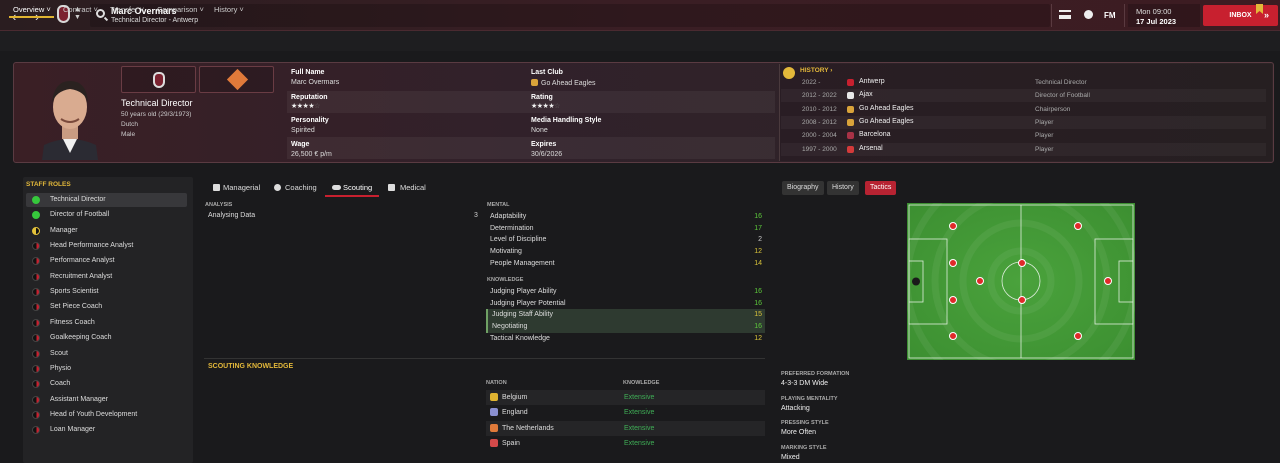 The height and width of the screenshot is (463, 1280). Describe the element at coordinates (300, 144) in the screenshot. I see `wage-label: Wage` at that location.